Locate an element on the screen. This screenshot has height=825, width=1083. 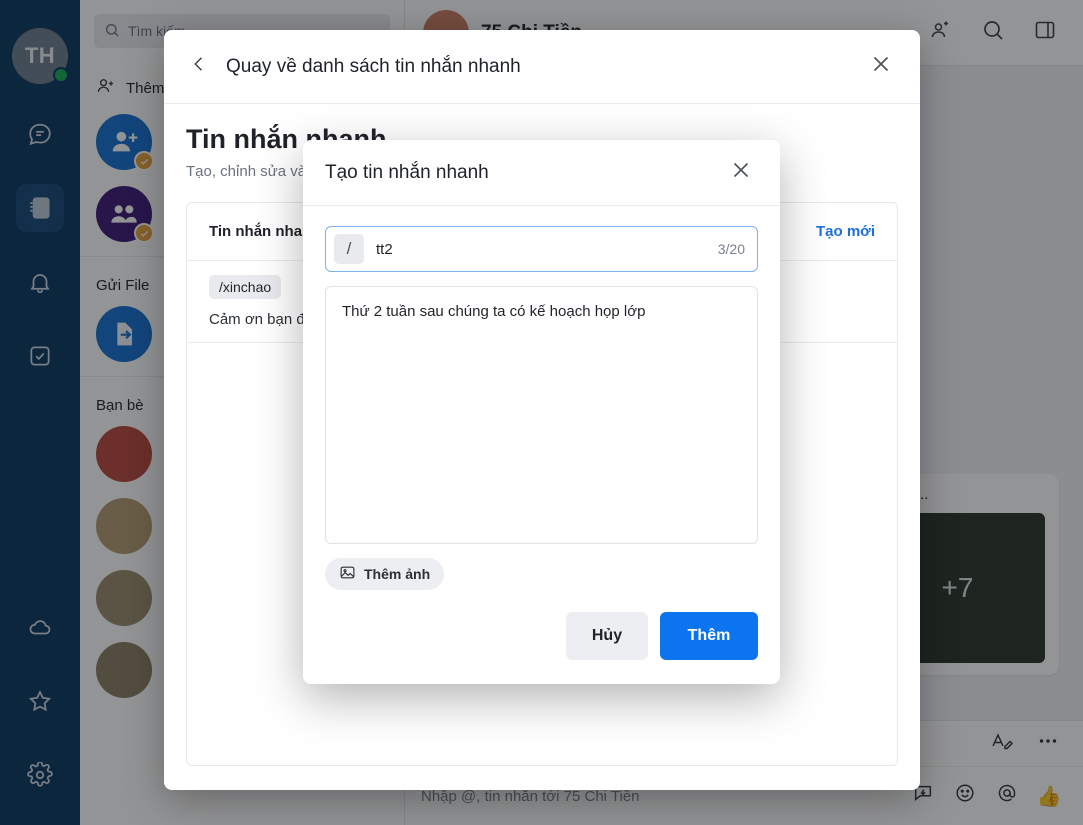
chevron-left-icon is located at coordinates (199, 66).